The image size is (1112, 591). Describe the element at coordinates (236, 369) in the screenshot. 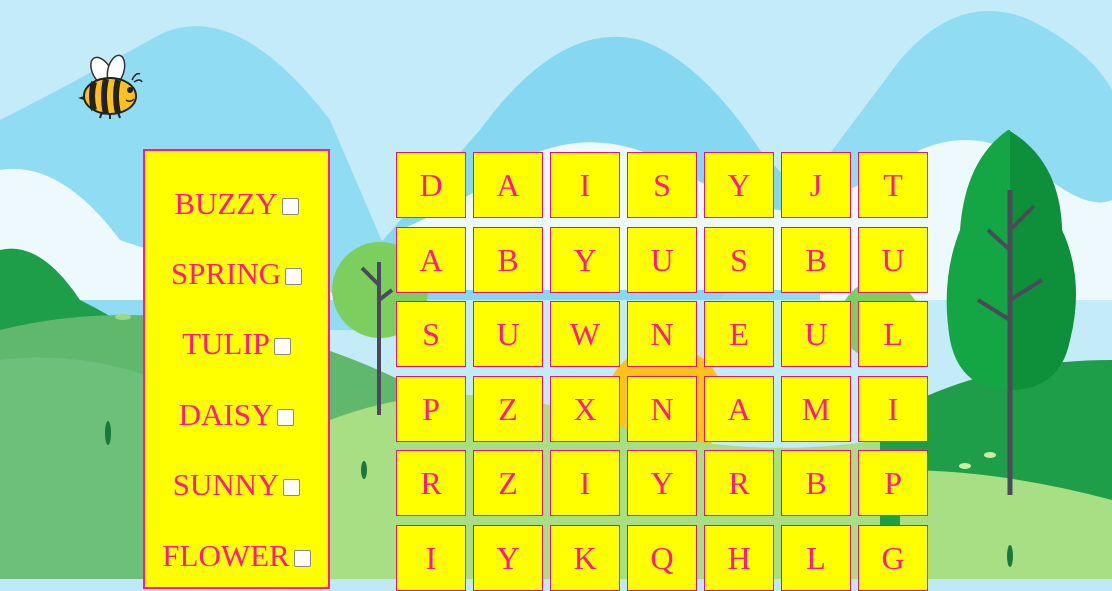

I see `word-list-panel: BUZZY SPRING TULIP DAISY SUNNY FLOWER` at that location.